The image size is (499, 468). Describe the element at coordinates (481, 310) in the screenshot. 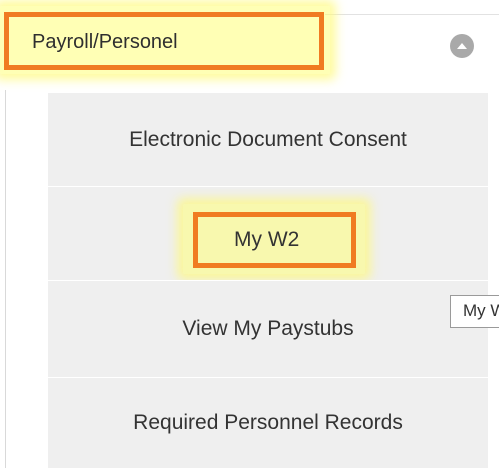

I see `tooltip-text: My W2` at that location.